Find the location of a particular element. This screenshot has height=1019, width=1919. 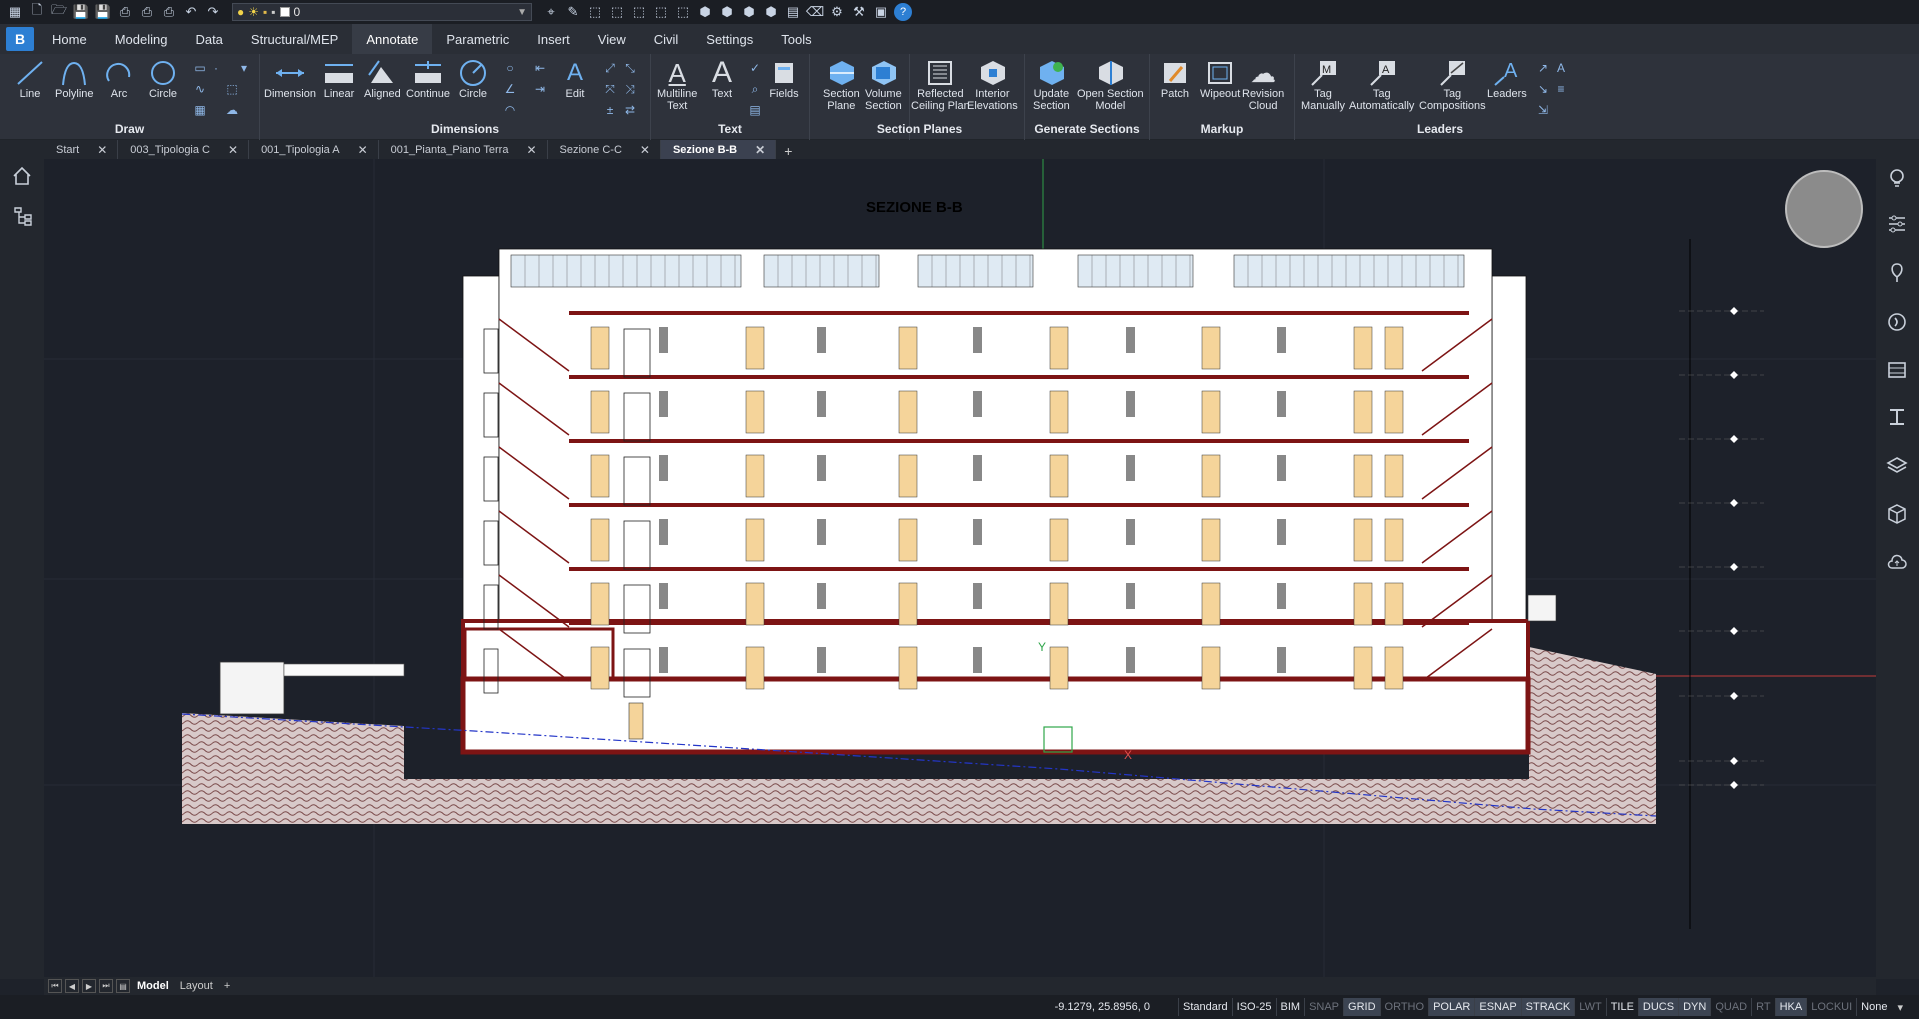

new-tab-button: + is located at coordinates (788, 151).